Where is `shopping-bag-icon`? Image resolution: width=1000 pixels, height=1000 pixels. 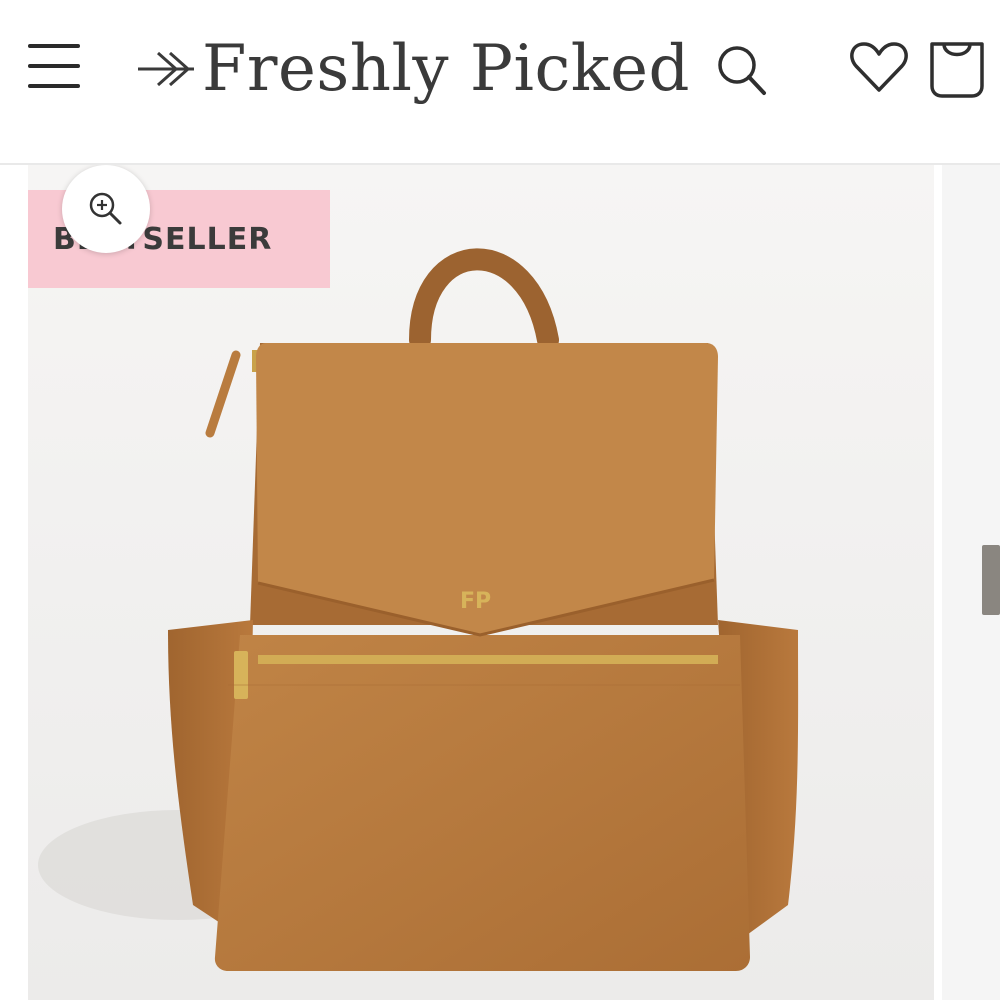 shopping-bag-icon is located at coordinates (957, 70).